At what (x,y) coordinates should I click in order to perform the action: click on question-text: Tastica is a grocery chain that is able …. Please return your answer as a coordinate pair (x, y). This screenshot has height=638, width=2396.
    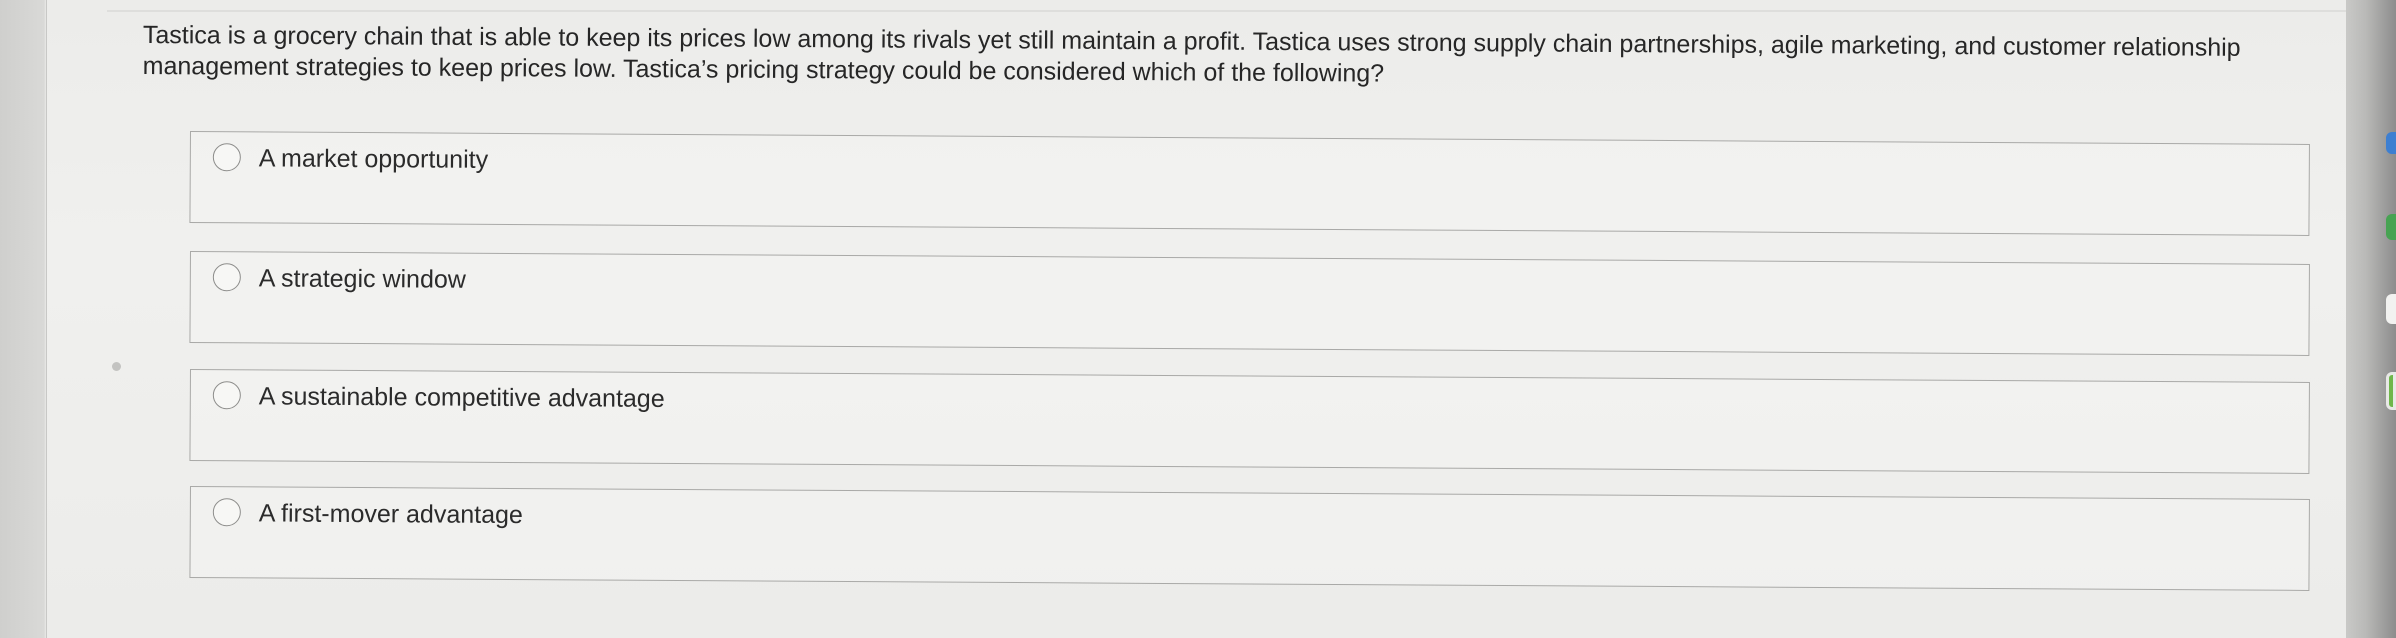
    Looking at the image, I should click on (1191, 54).